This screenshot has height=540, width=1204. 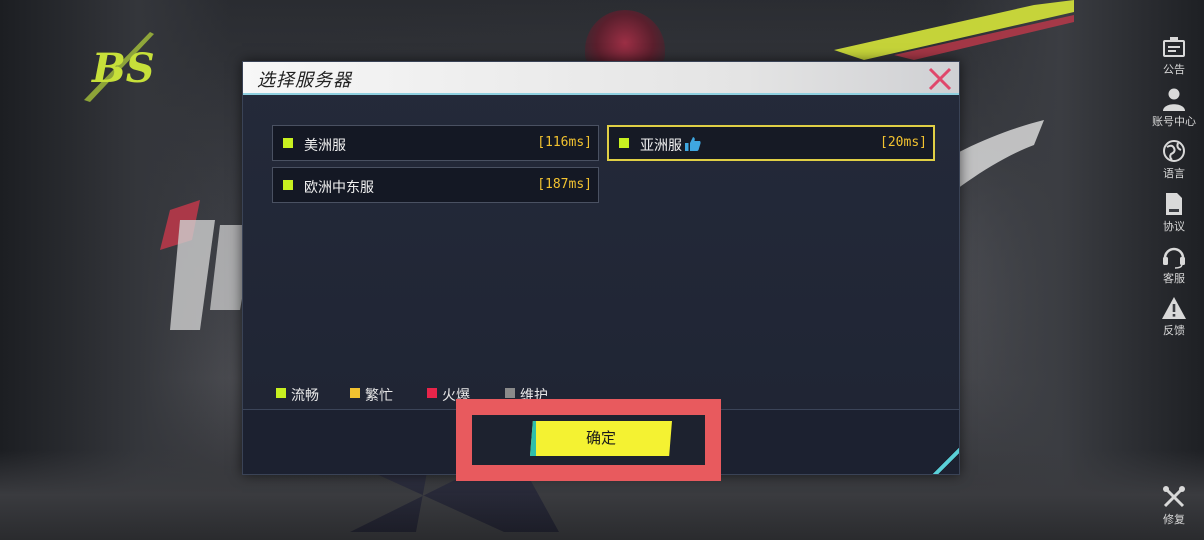 I want to click on dialog-header: 选择服务器, so click(x=601, y=78).